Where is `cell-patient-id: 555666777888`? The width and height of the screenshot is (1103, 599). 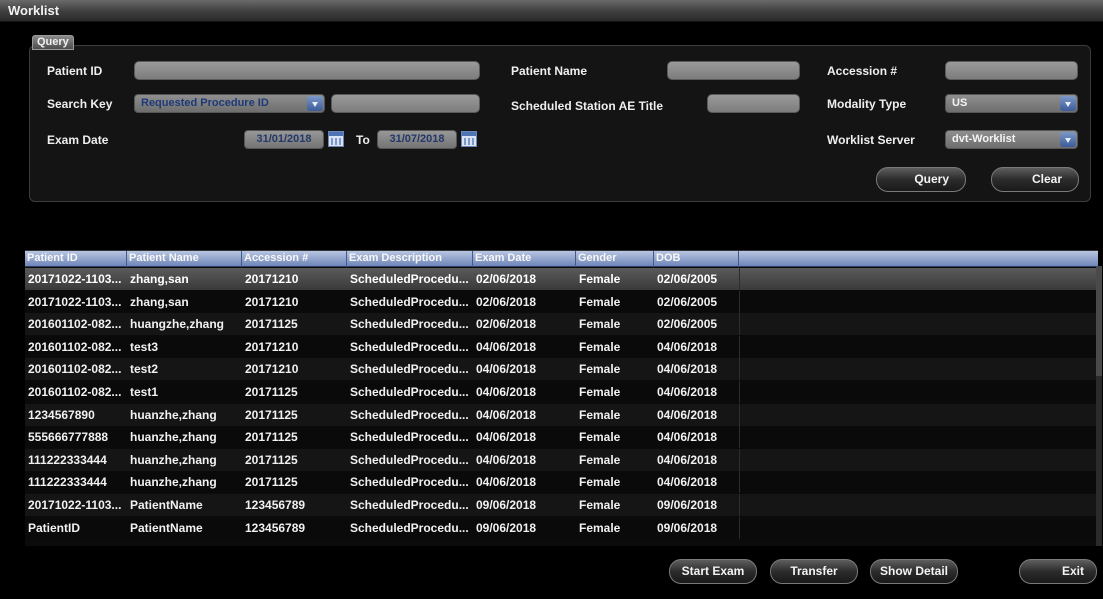
cell-patient-id: 555666777888 is located at coordinates (68, 437).